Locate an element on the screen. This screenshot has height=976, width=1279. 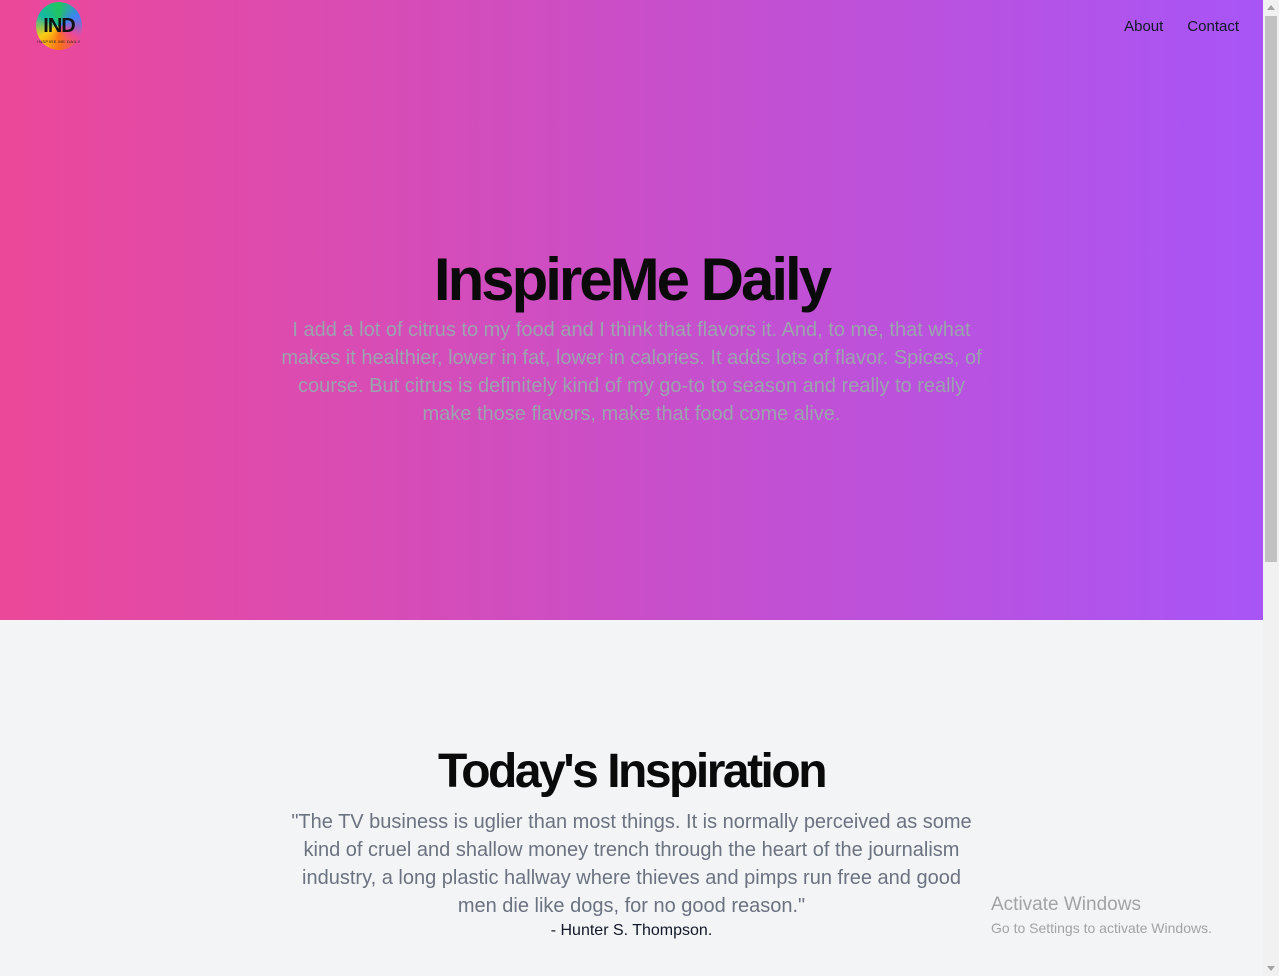
nav-link-contact: Contact is located at coordinates (1213, 26).